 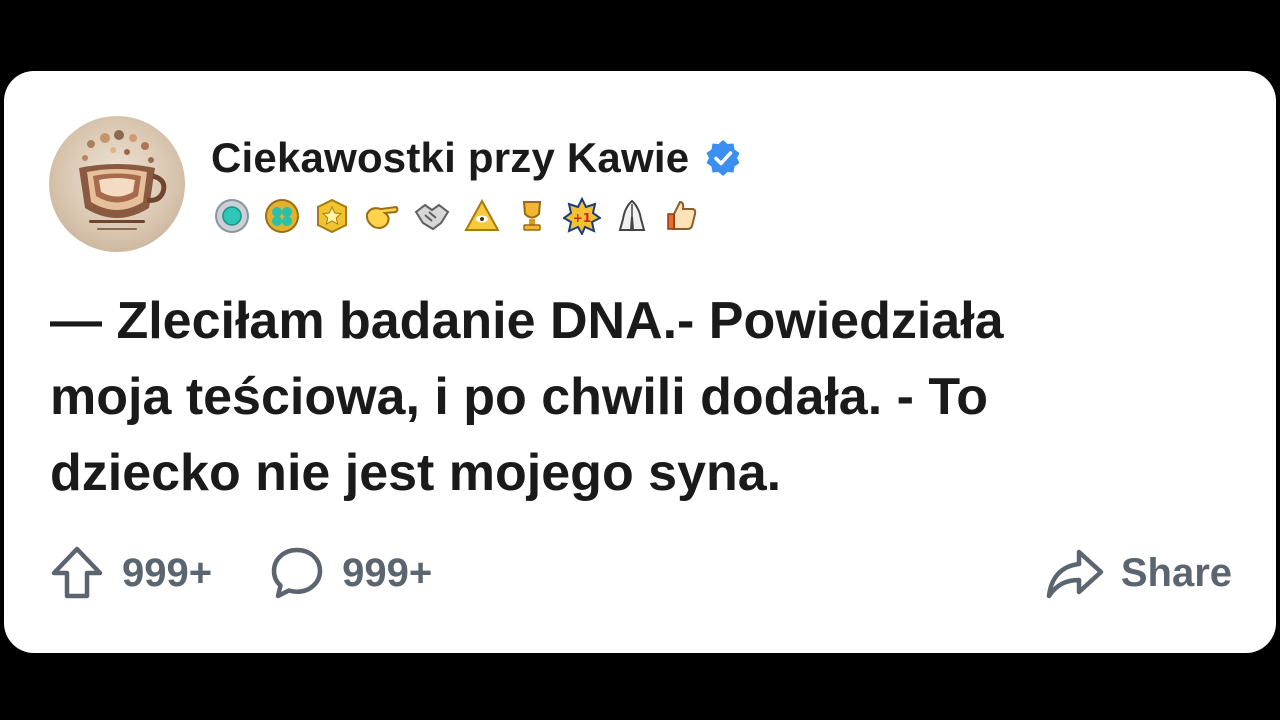 What do you see at coordinates (682, 216) in the screenshot?
I see `thumbs-up-icon` at bounding box center [682, 216].